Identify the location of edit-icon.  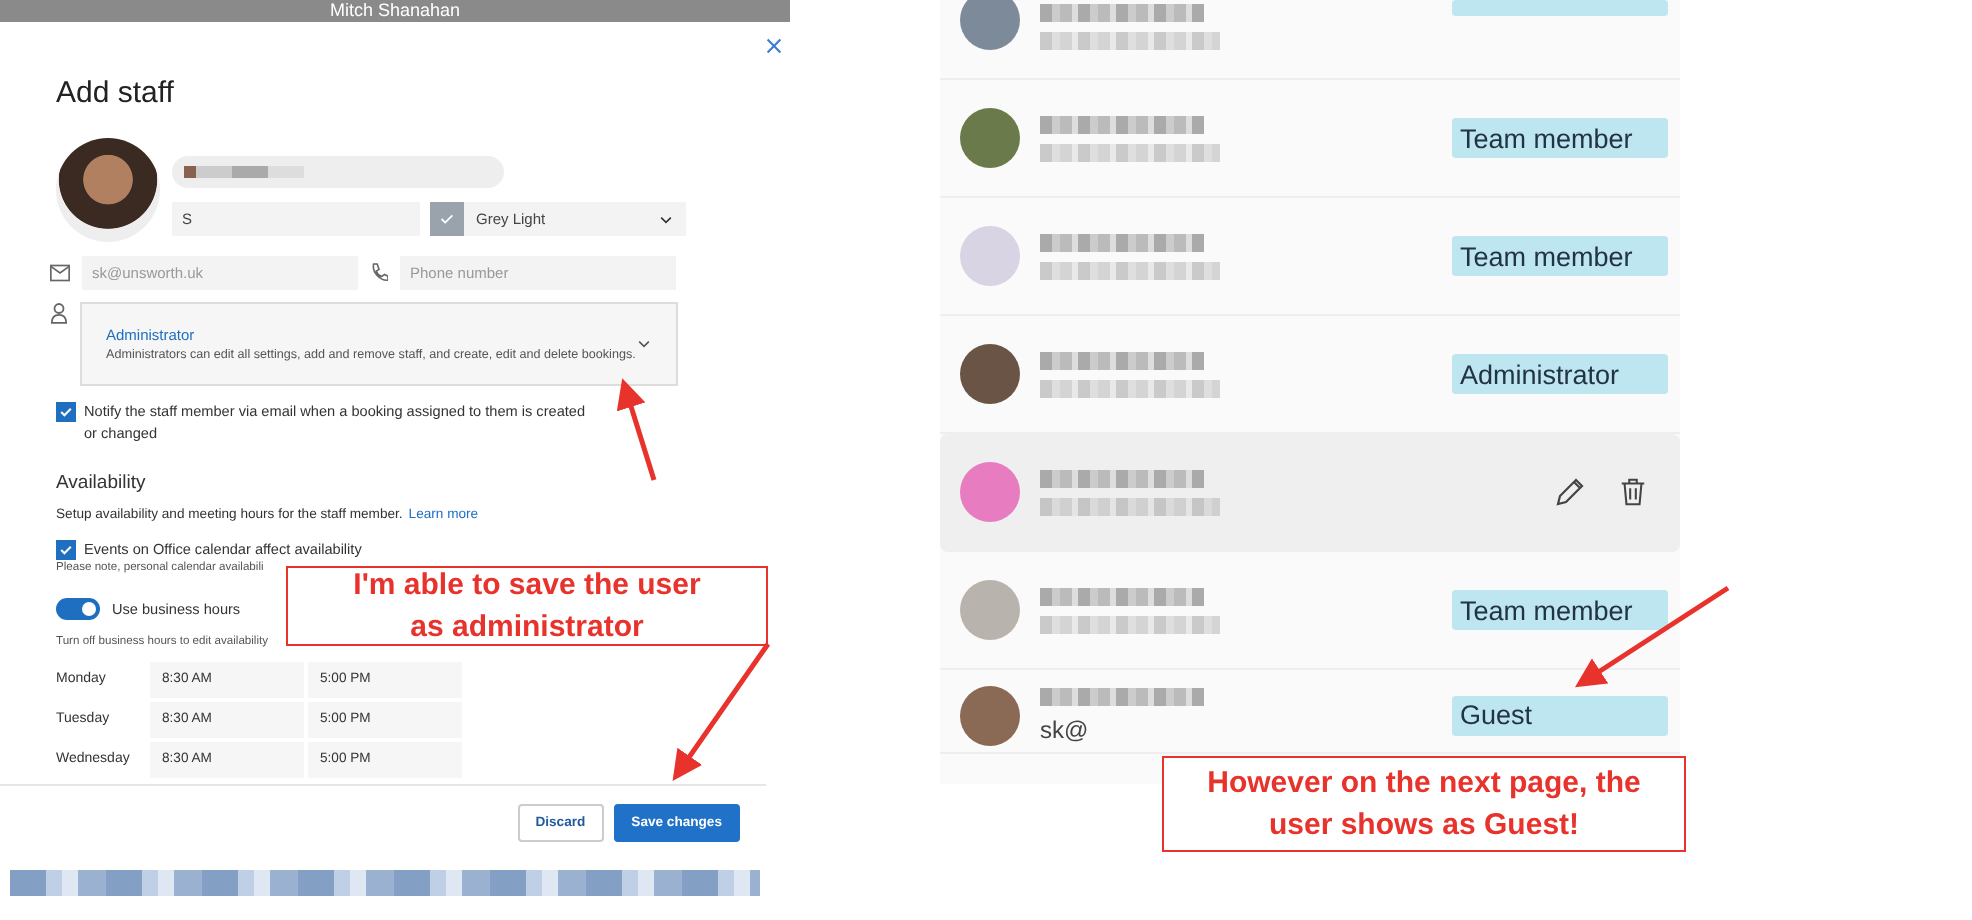
(1570, 492).